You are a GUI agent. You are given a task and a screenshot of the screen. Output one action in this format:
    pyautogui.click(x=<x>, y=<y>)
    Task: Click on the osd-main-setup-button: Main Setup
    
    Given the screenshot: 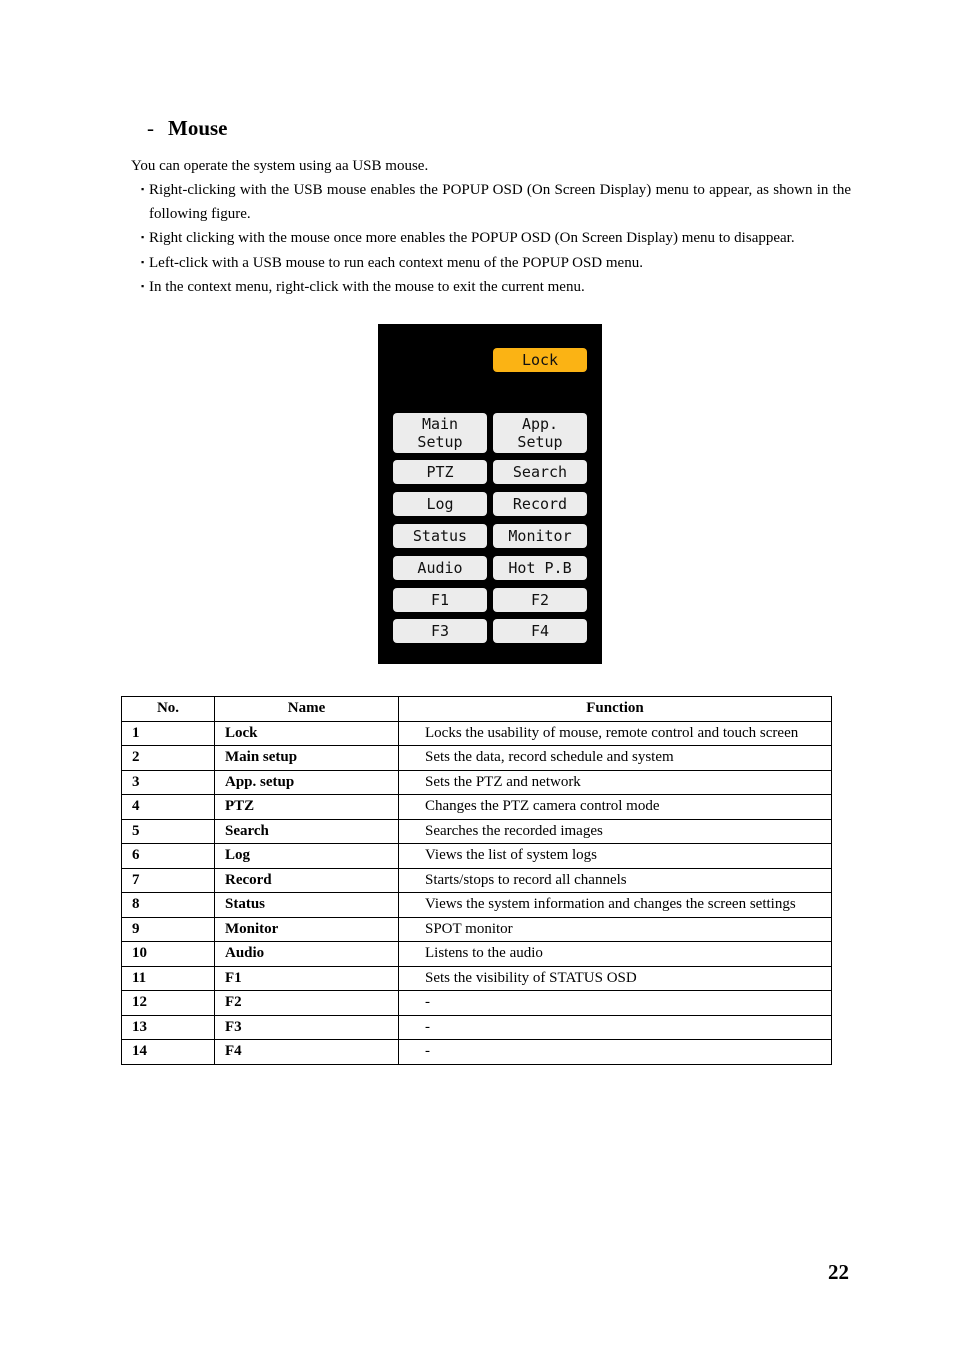 What is the action you would take?
    pyautogui.click(x=440, y=433)
    